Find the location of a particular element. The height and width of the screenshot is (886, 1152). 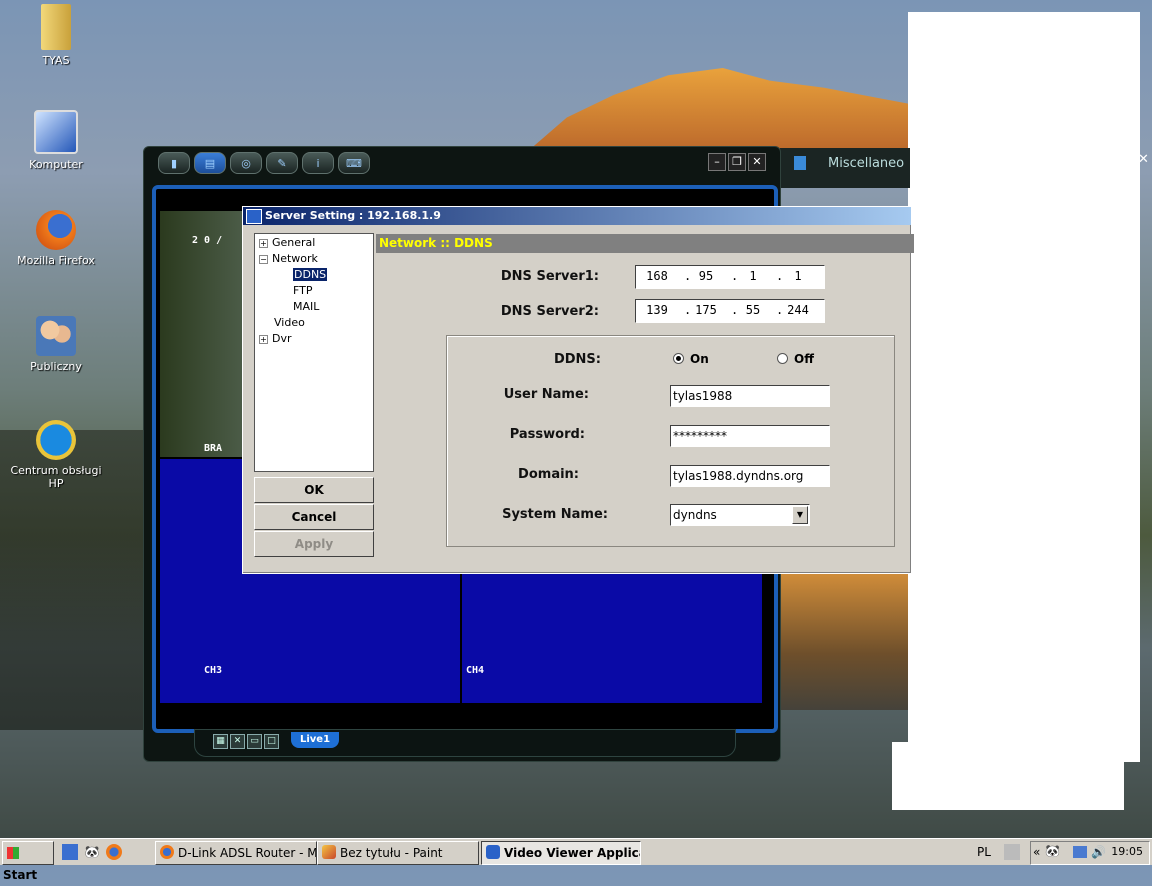

ok-button: OK is located at coordinates (314, 490).